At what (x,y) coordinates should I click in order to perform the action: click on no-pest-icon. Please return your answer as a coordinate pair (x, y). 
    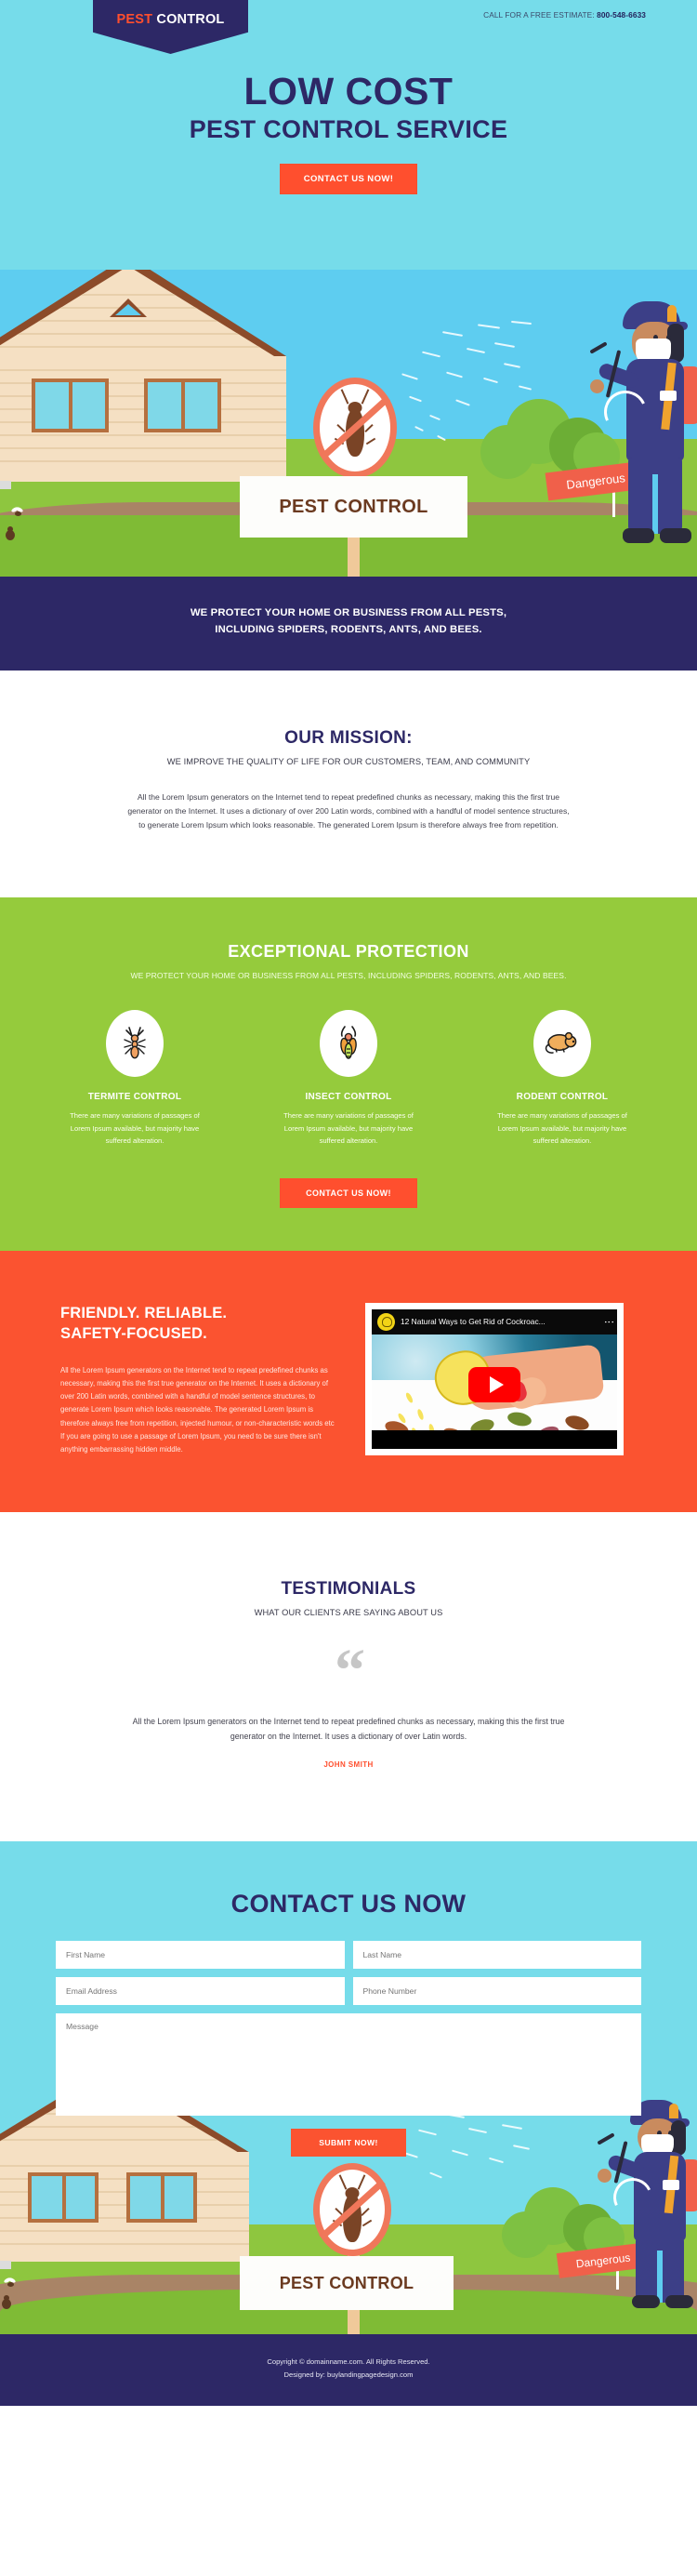
    Looking at the image, I should click on (355, 428).